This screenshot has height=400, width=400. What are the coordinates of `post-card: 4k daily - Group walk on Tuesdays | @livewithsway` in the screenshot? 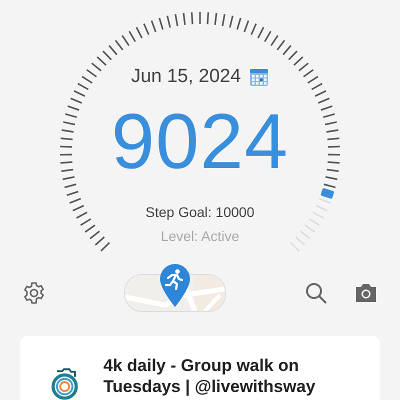 It's located at (200, 368).